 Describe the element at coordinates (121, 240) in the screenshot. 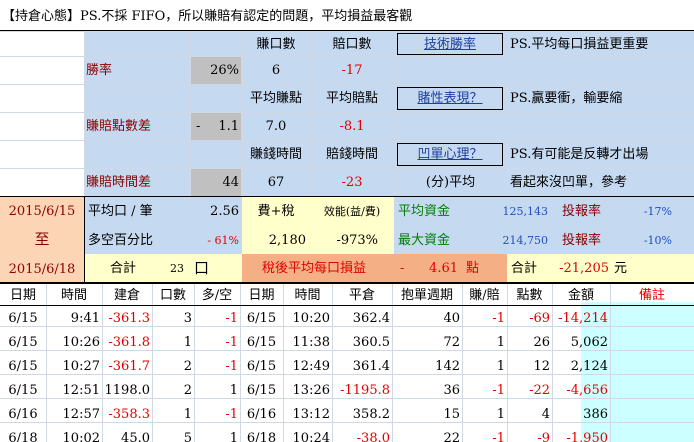

I see `long-short-label: 多空百分比` at that location.